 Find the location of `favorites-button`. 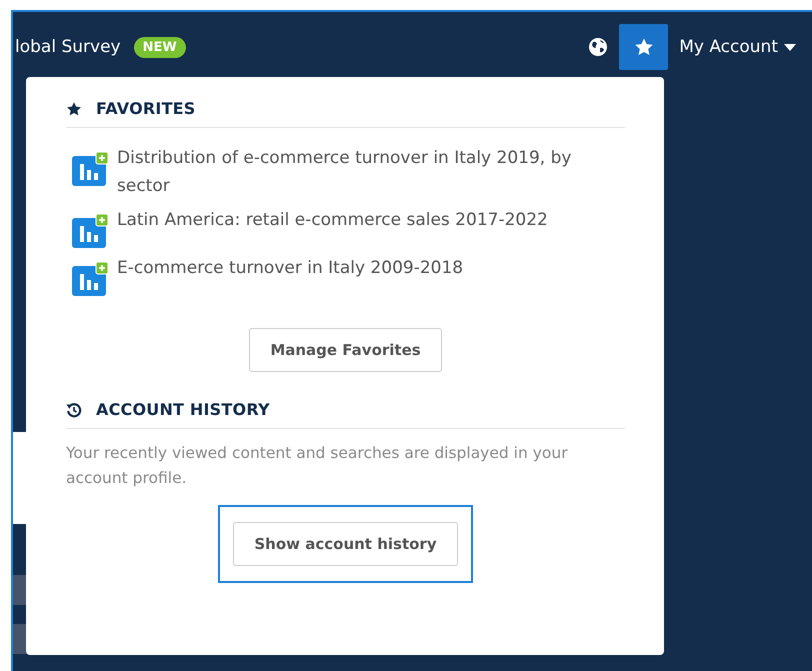

favorites-button is located at coordinates (643, 47).